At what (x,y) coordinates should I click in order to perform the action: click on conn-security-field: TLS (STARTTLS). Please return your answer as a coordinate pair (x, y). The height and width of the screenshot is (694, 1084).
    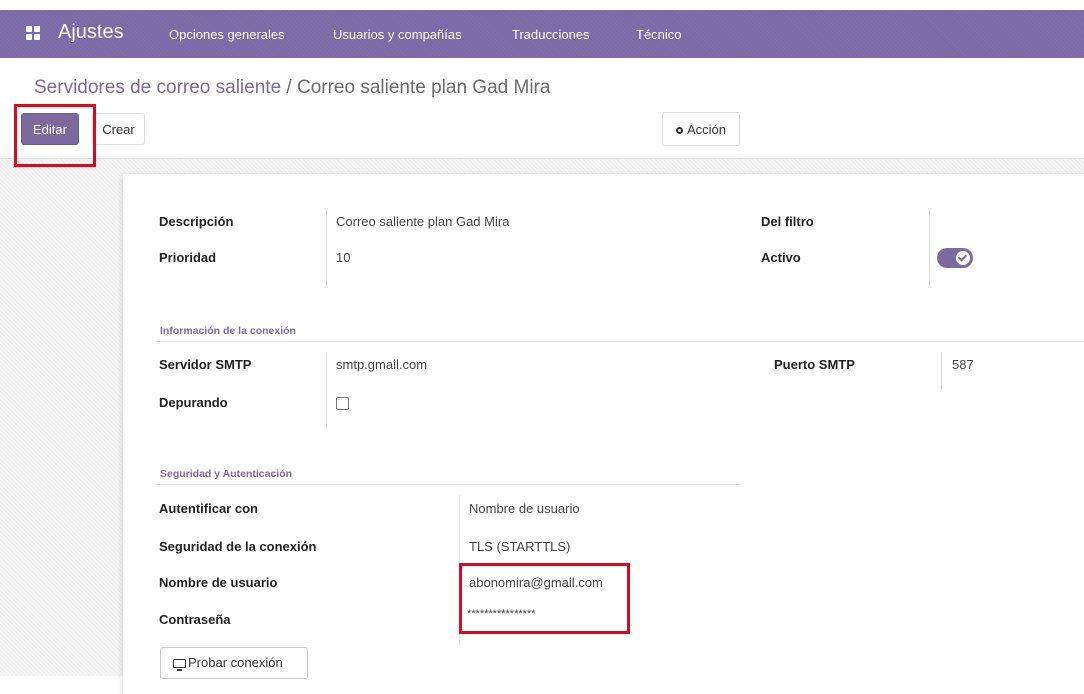
    Looking at the image, I should click on (519, 546).